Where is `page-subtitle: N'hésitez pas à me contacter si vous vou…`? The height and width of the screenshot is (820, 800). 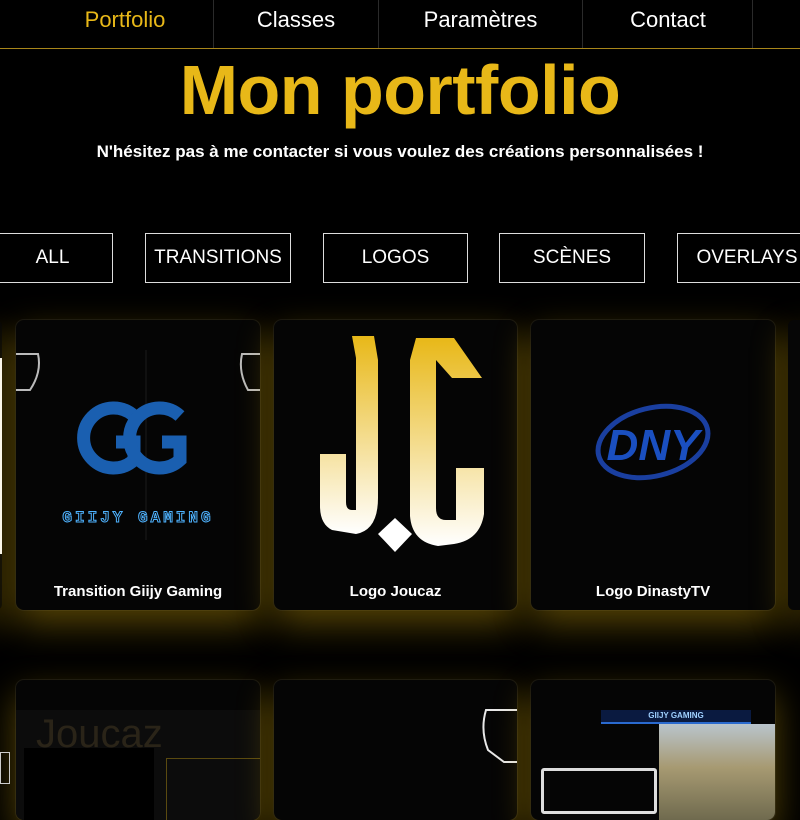
page-subtitle: N'hésitez pas à me contacter si vous vou… is located at coordinates (400, 151).